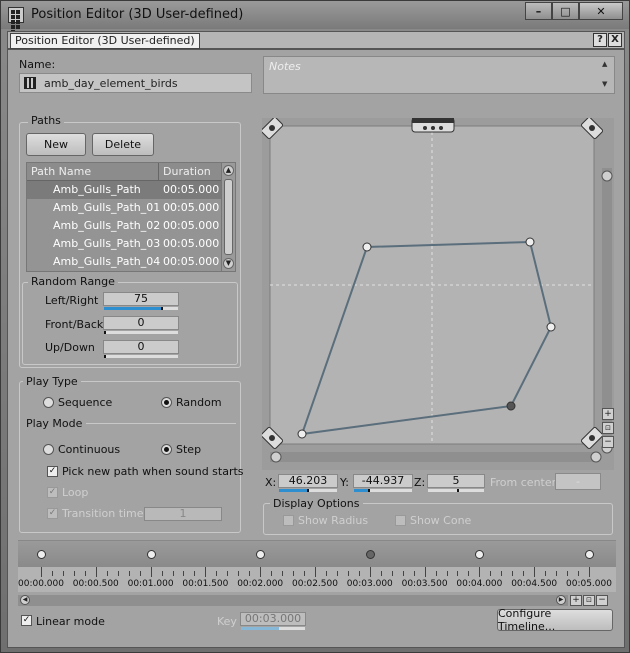  I want to click on z-field: 5, so click(456, 483).